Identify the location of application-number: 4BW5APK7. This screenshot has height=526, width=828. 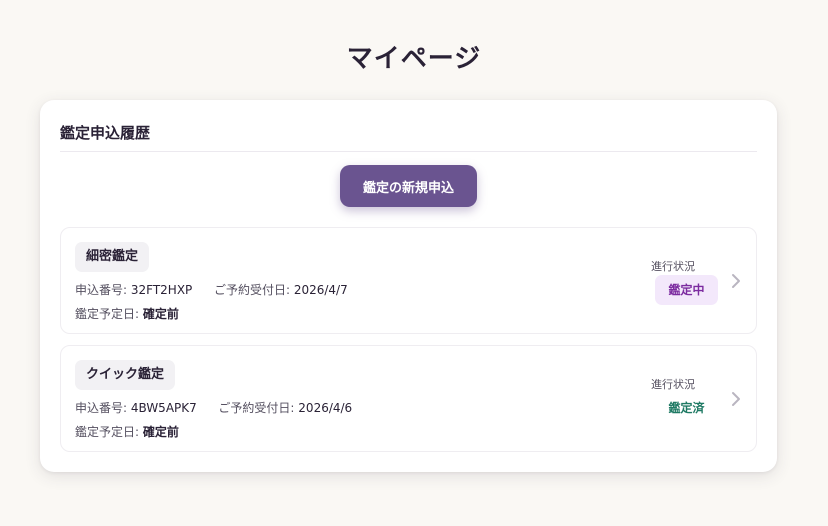
(163, 408).